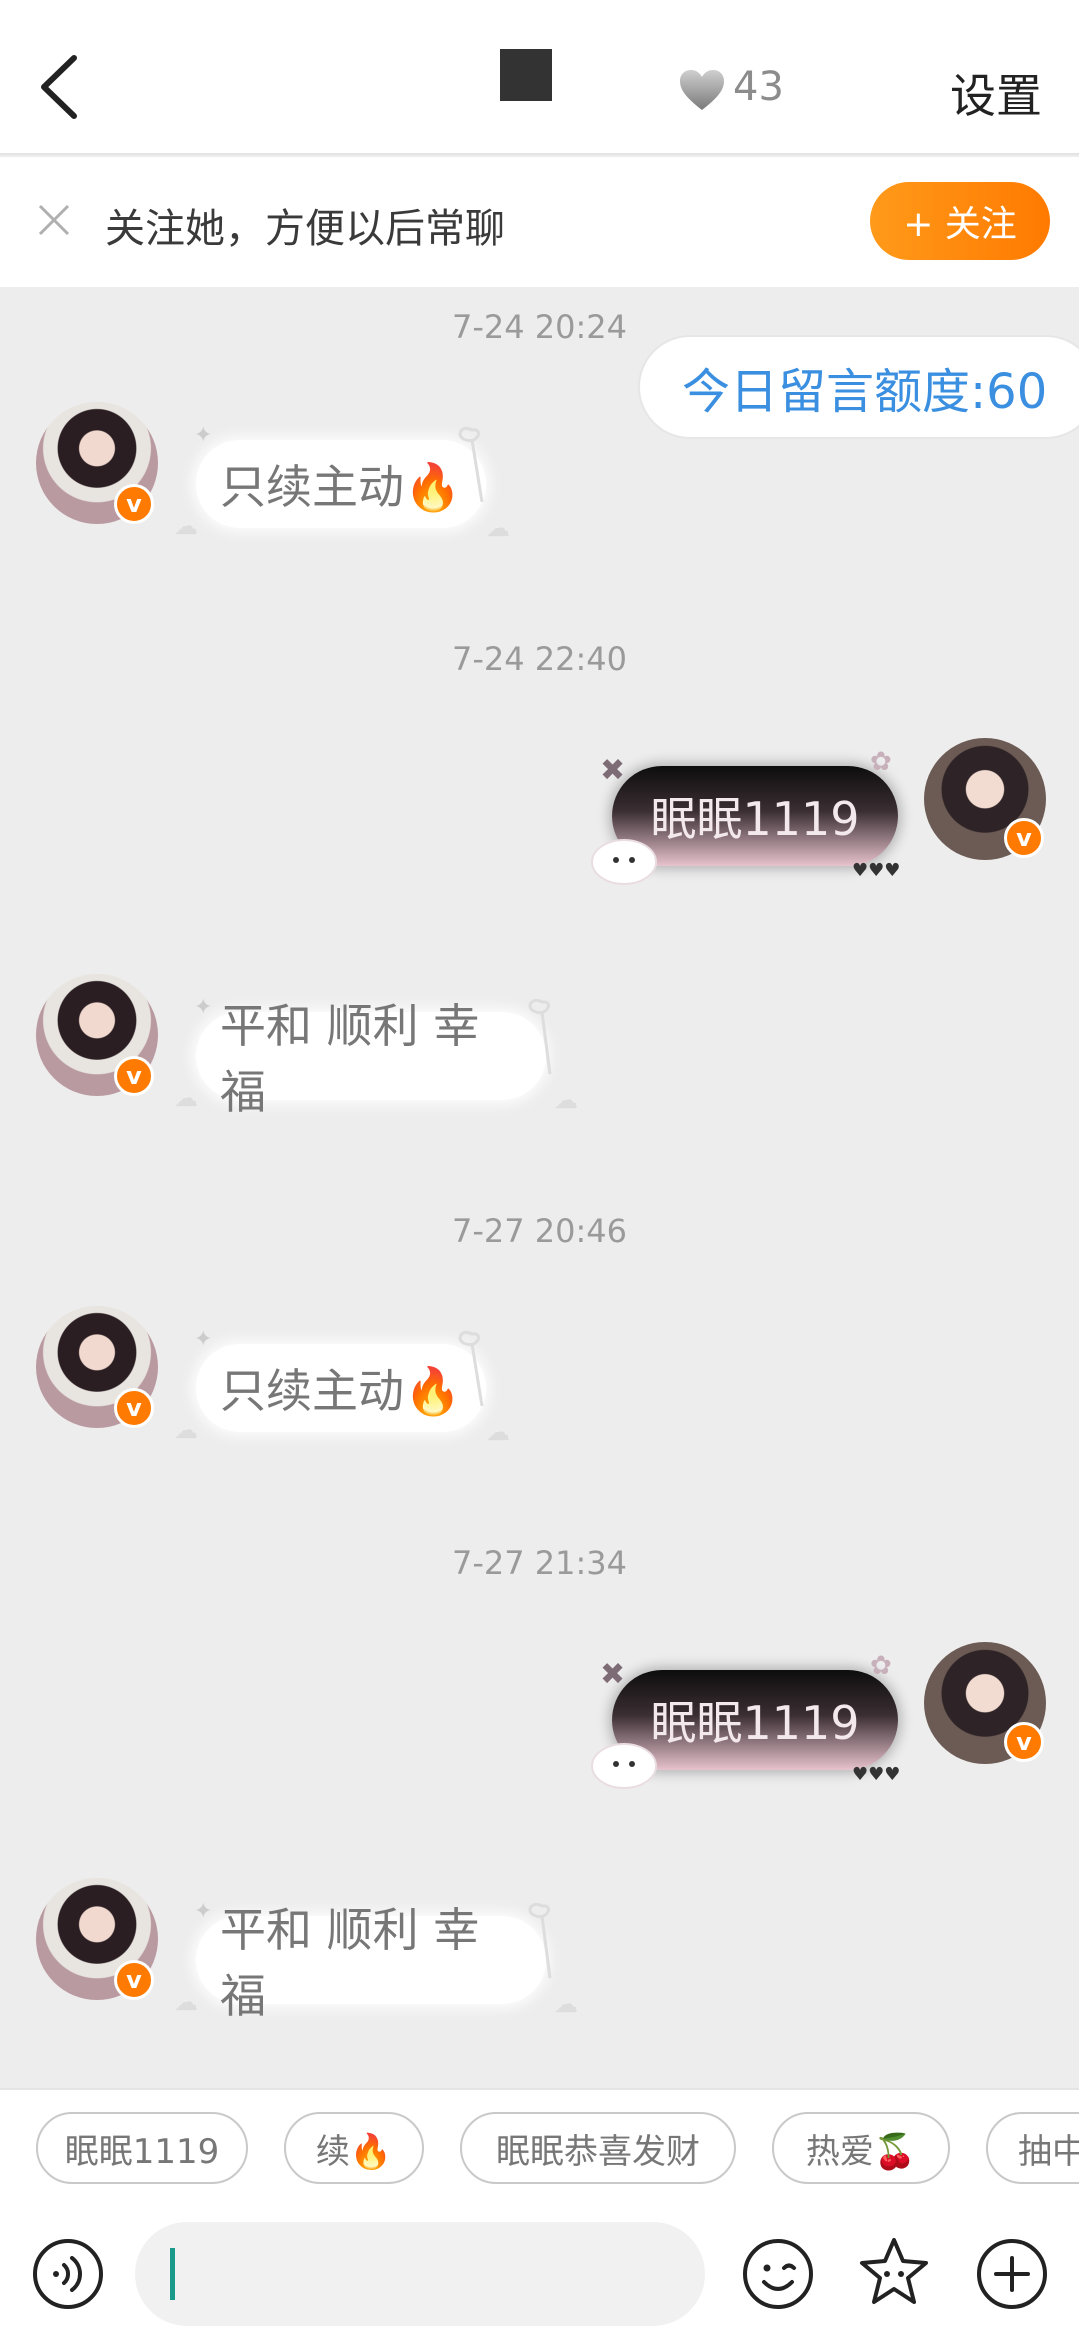  I want to click on heart-icon, so click(702, 90).